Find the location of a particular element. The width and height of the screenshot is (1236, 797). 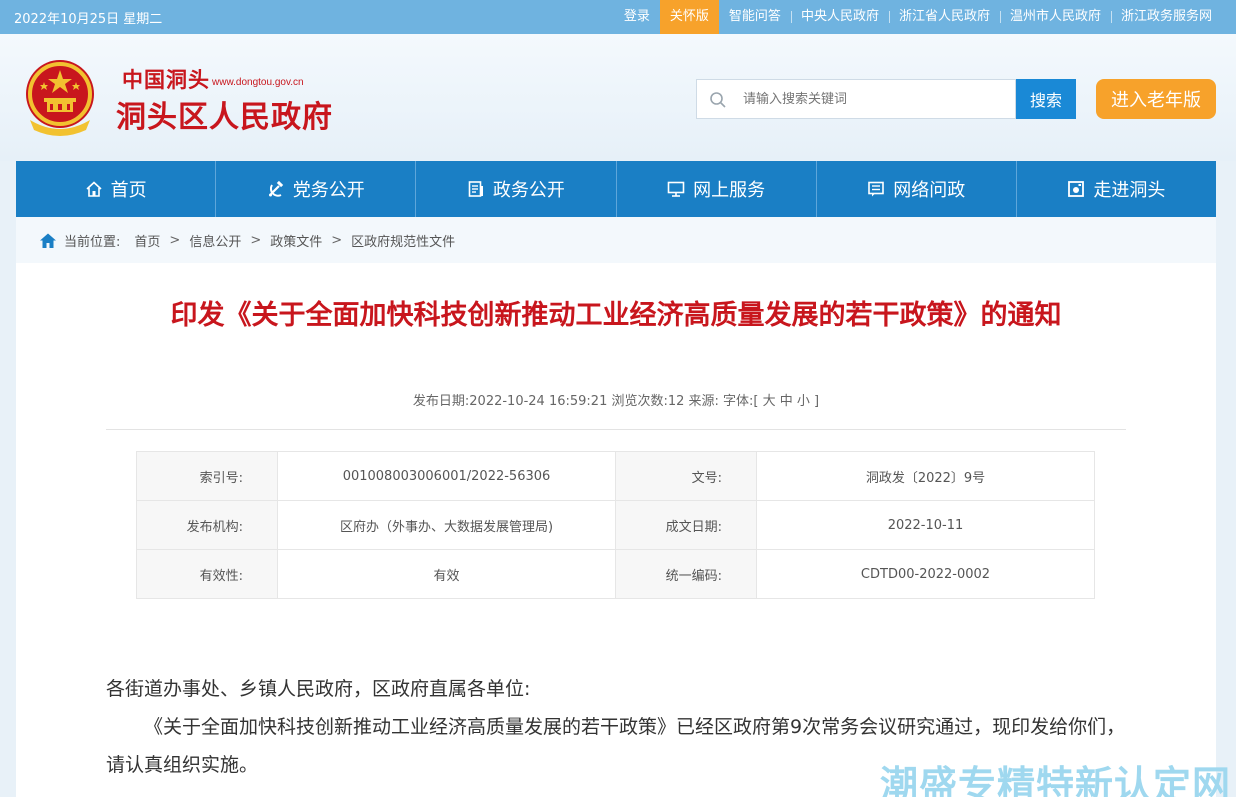

date-label: 成文日期: is located at coordinates (686, 525).